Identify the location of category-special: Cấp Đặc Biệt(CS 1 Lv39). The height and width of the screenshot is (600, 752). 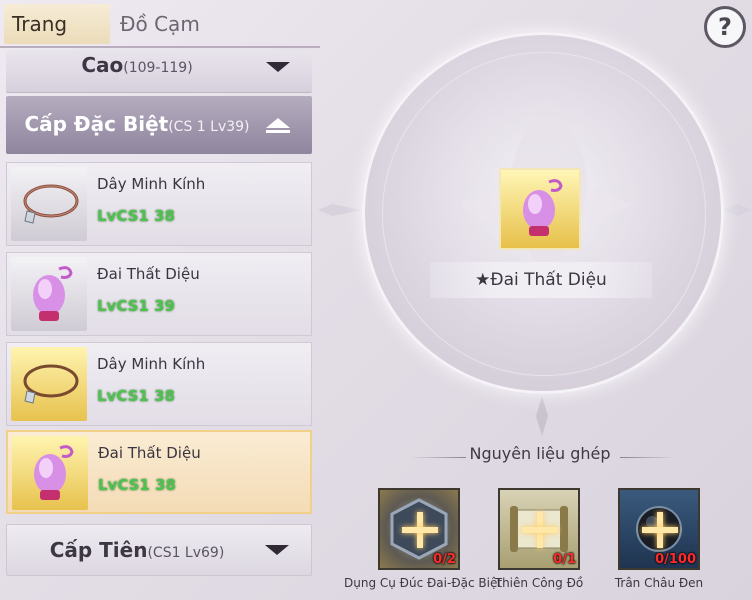
(159, 125).